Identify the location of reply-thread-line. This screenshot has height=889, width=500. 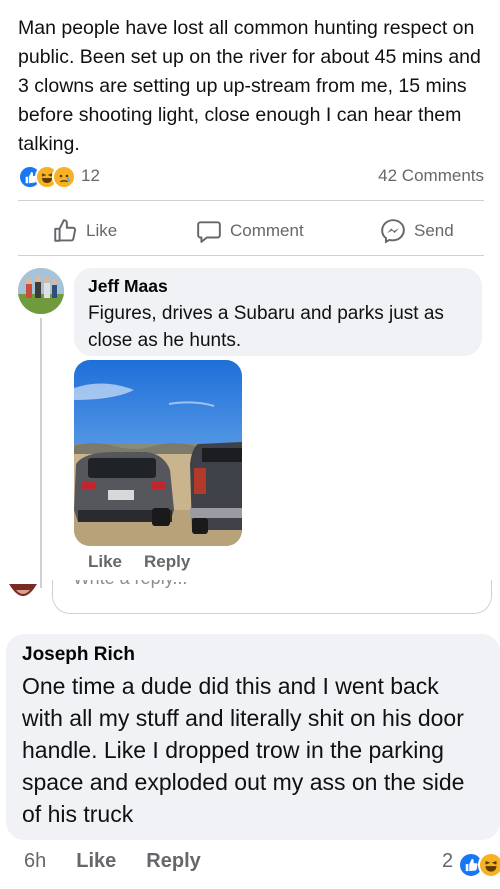
(41, 453).